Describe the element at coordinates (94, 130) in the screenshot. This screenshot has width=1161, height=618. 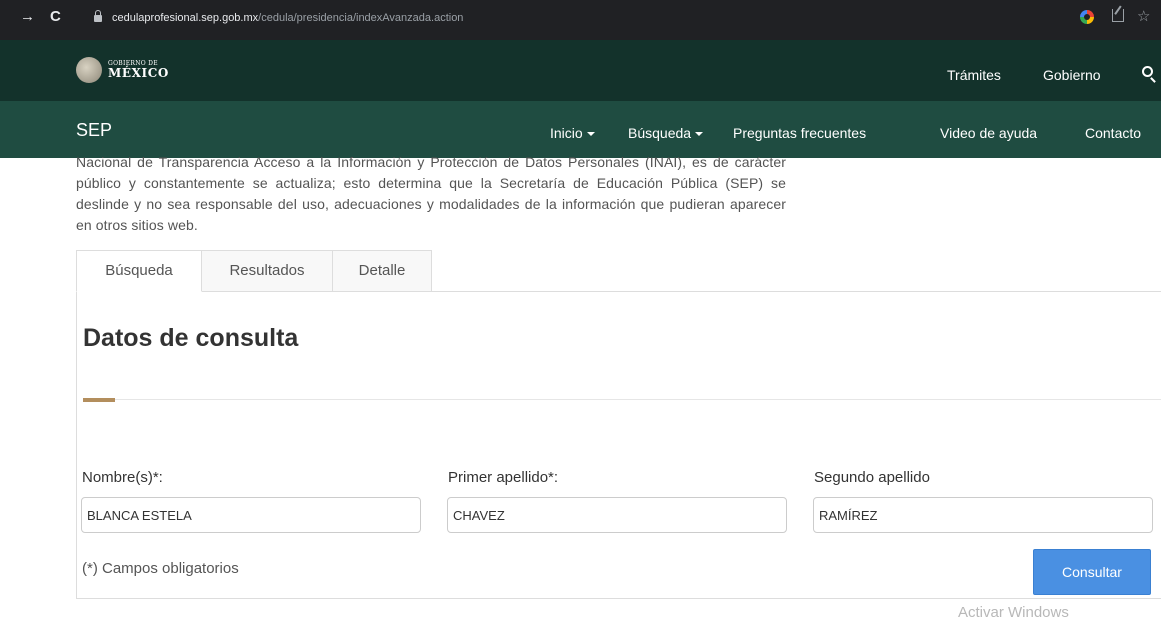
I see `sep-brand: SEP` at that location.